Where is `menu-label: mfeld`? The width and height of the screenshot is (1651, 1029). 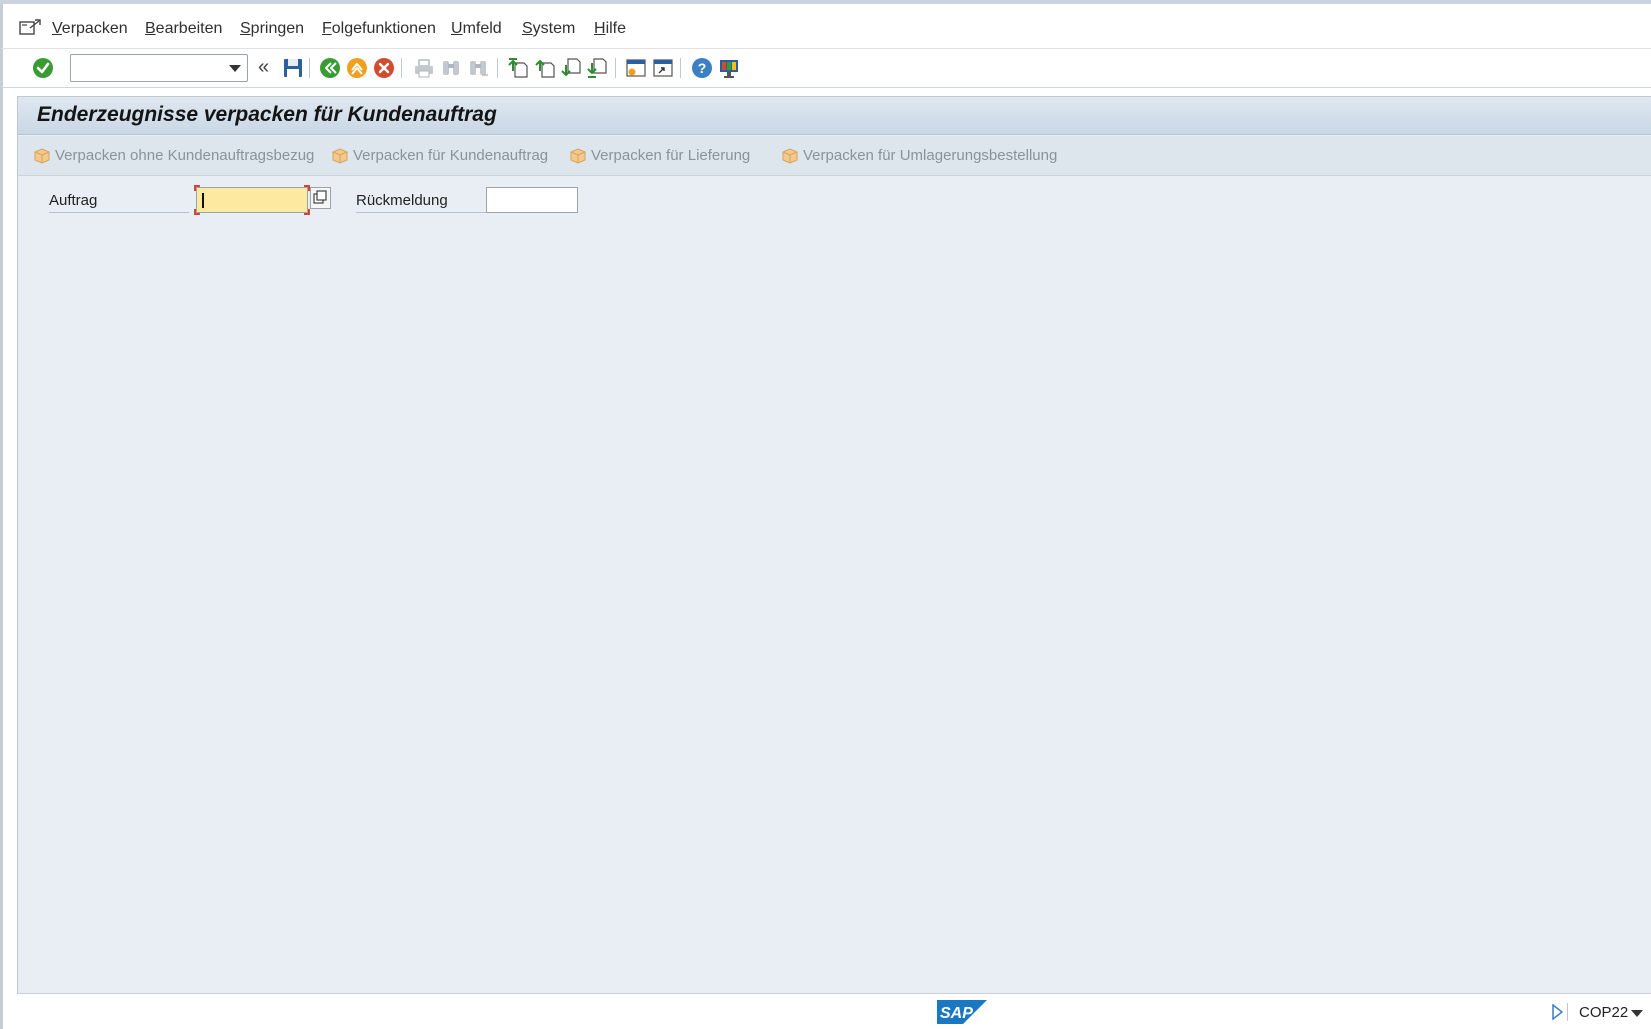 menu-label: mfeld is located at coordinates (482, 28).